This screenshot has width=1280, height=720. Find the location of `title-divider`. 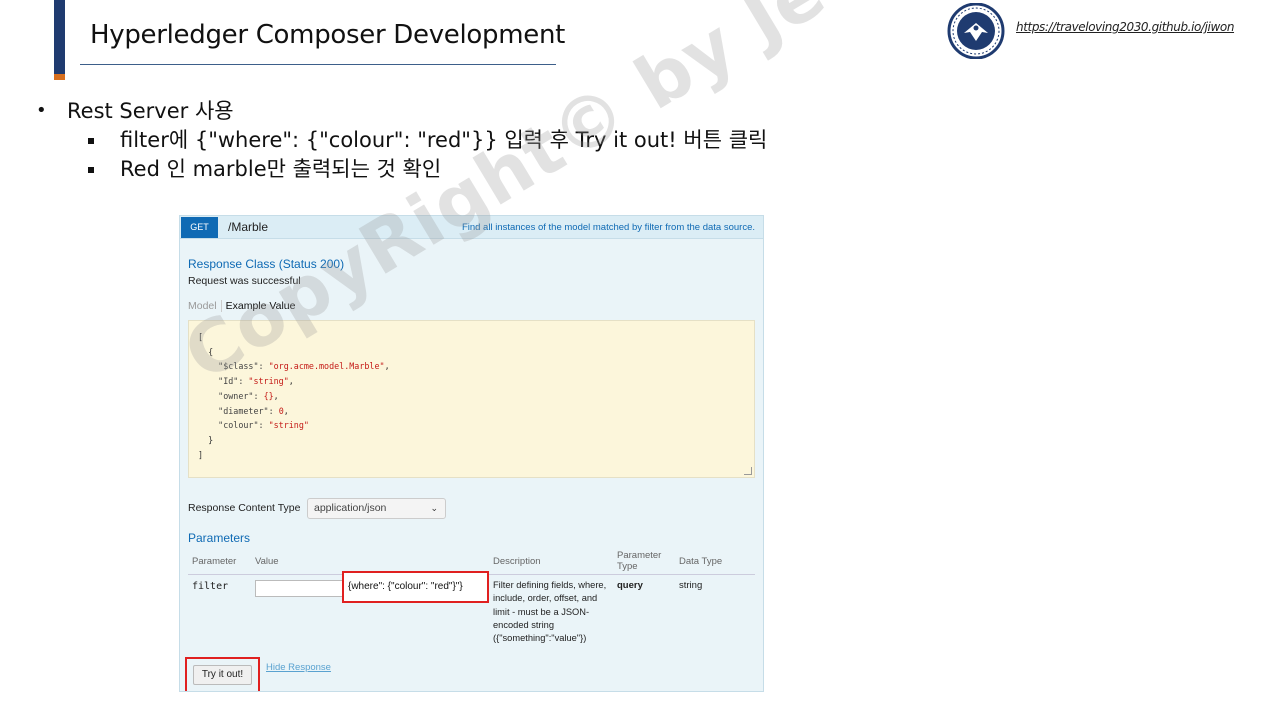

title-divider is located at coordinates (318, 64).